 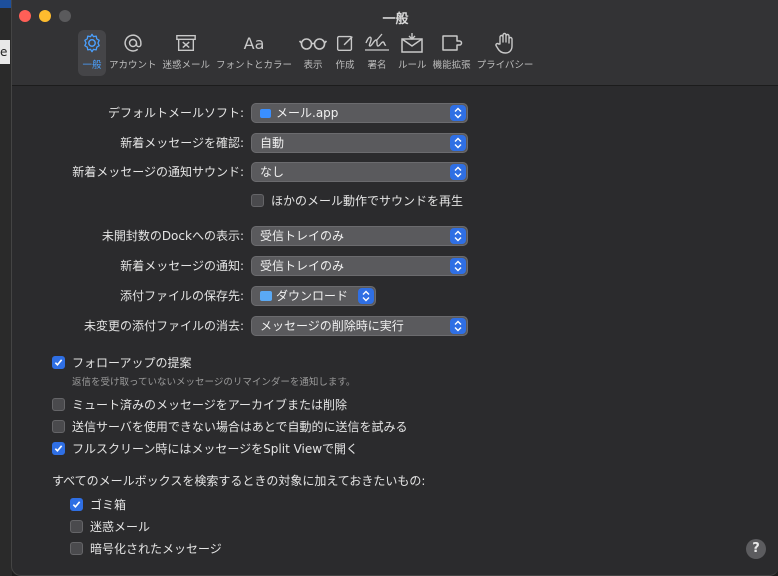 I want to click on tab-rules: ルール, so click(x=412, y=53).